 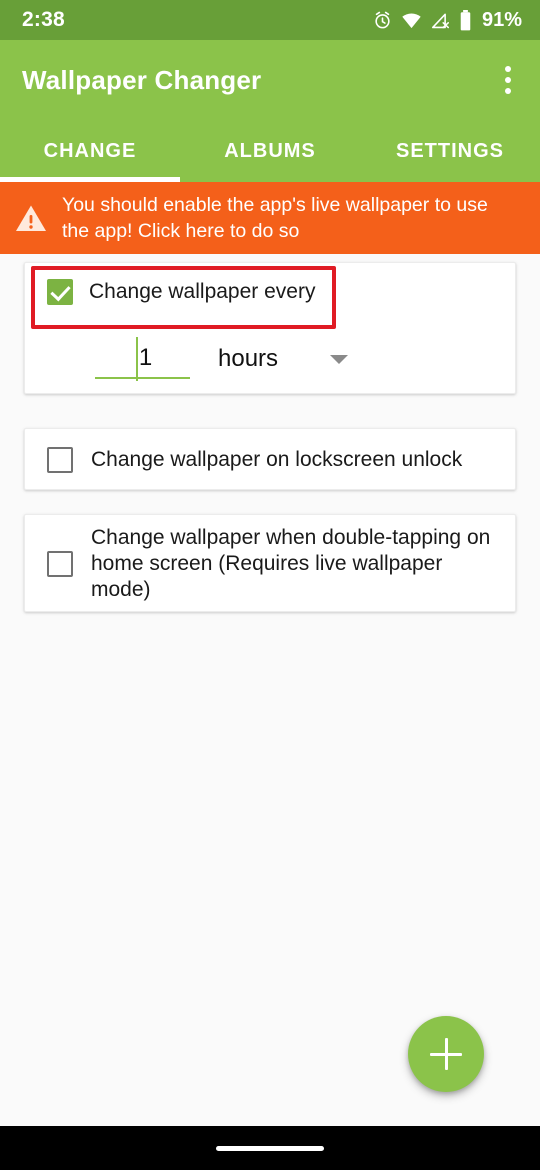 I want to click on tab-bar: CHANGE ALBUMS SETTINGS, so click(x=270, y=151).